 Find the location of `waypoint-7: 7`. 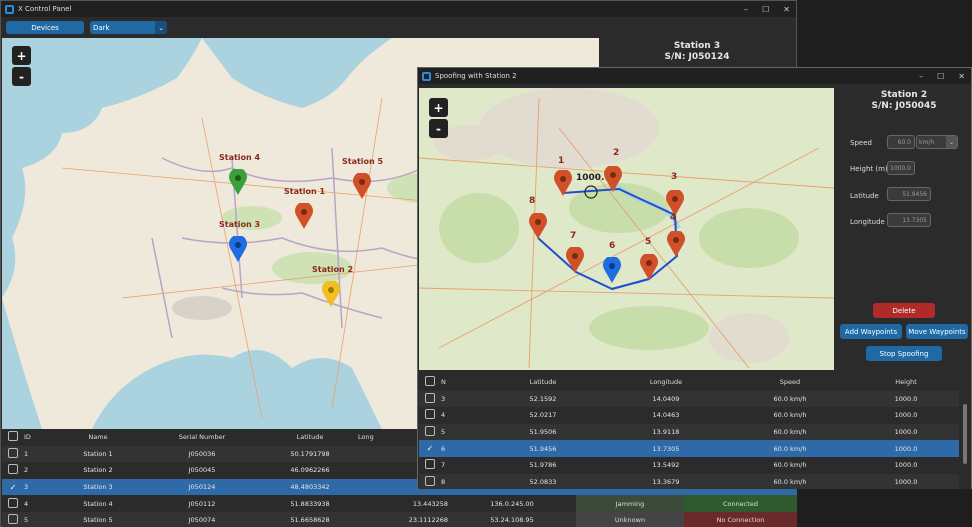

waypoint-7: 7 is located at coordinates (575, 253).